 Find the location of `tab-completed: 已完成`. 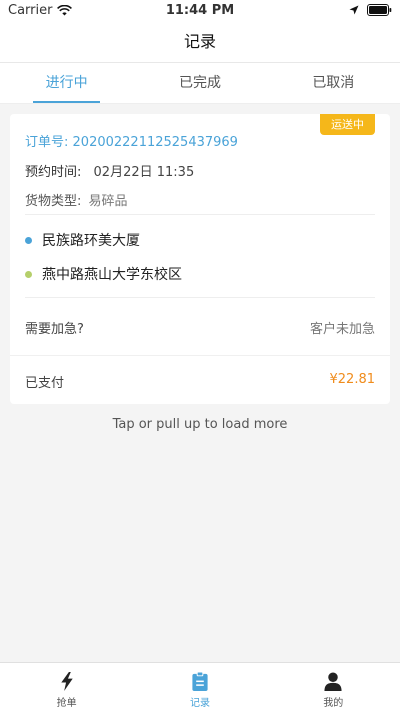

tab-completed: 已完成 is located at coordinates (199, 83).